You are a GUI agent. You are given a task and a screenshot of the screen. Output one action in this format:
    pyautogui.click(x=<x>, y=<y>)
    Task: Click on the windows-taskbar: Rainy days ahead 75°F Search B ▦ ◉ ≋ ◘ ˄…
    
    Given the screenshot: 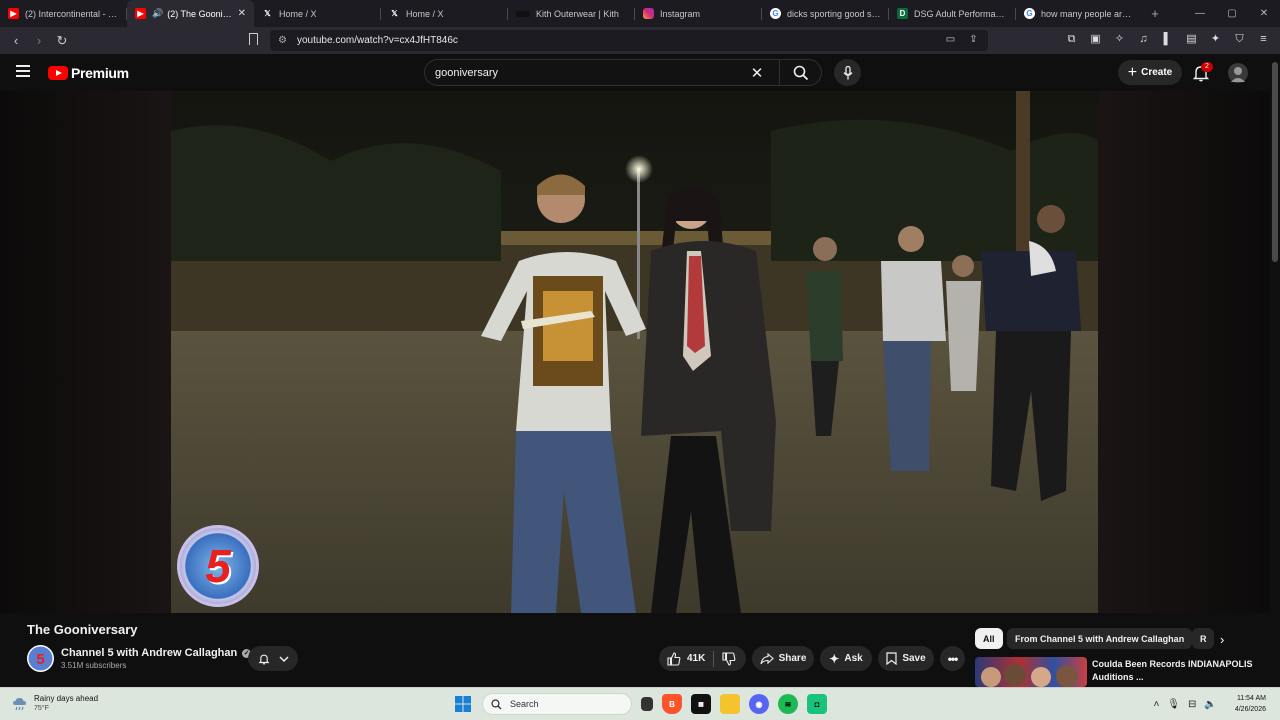 What is the action you would take?
    pyautogui.click(x=640, y=703)
    